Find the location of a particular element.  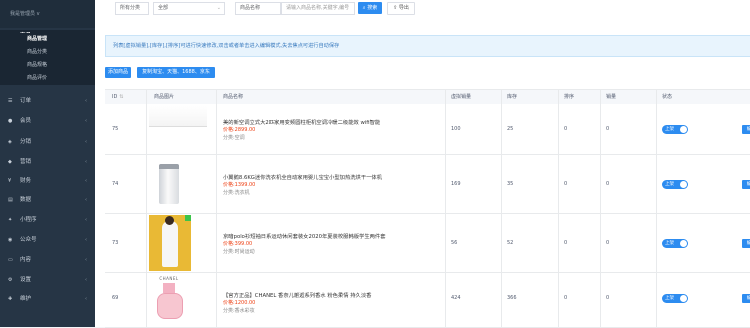

virtual-sales-value: 56 is located at coordinates (454, 243).